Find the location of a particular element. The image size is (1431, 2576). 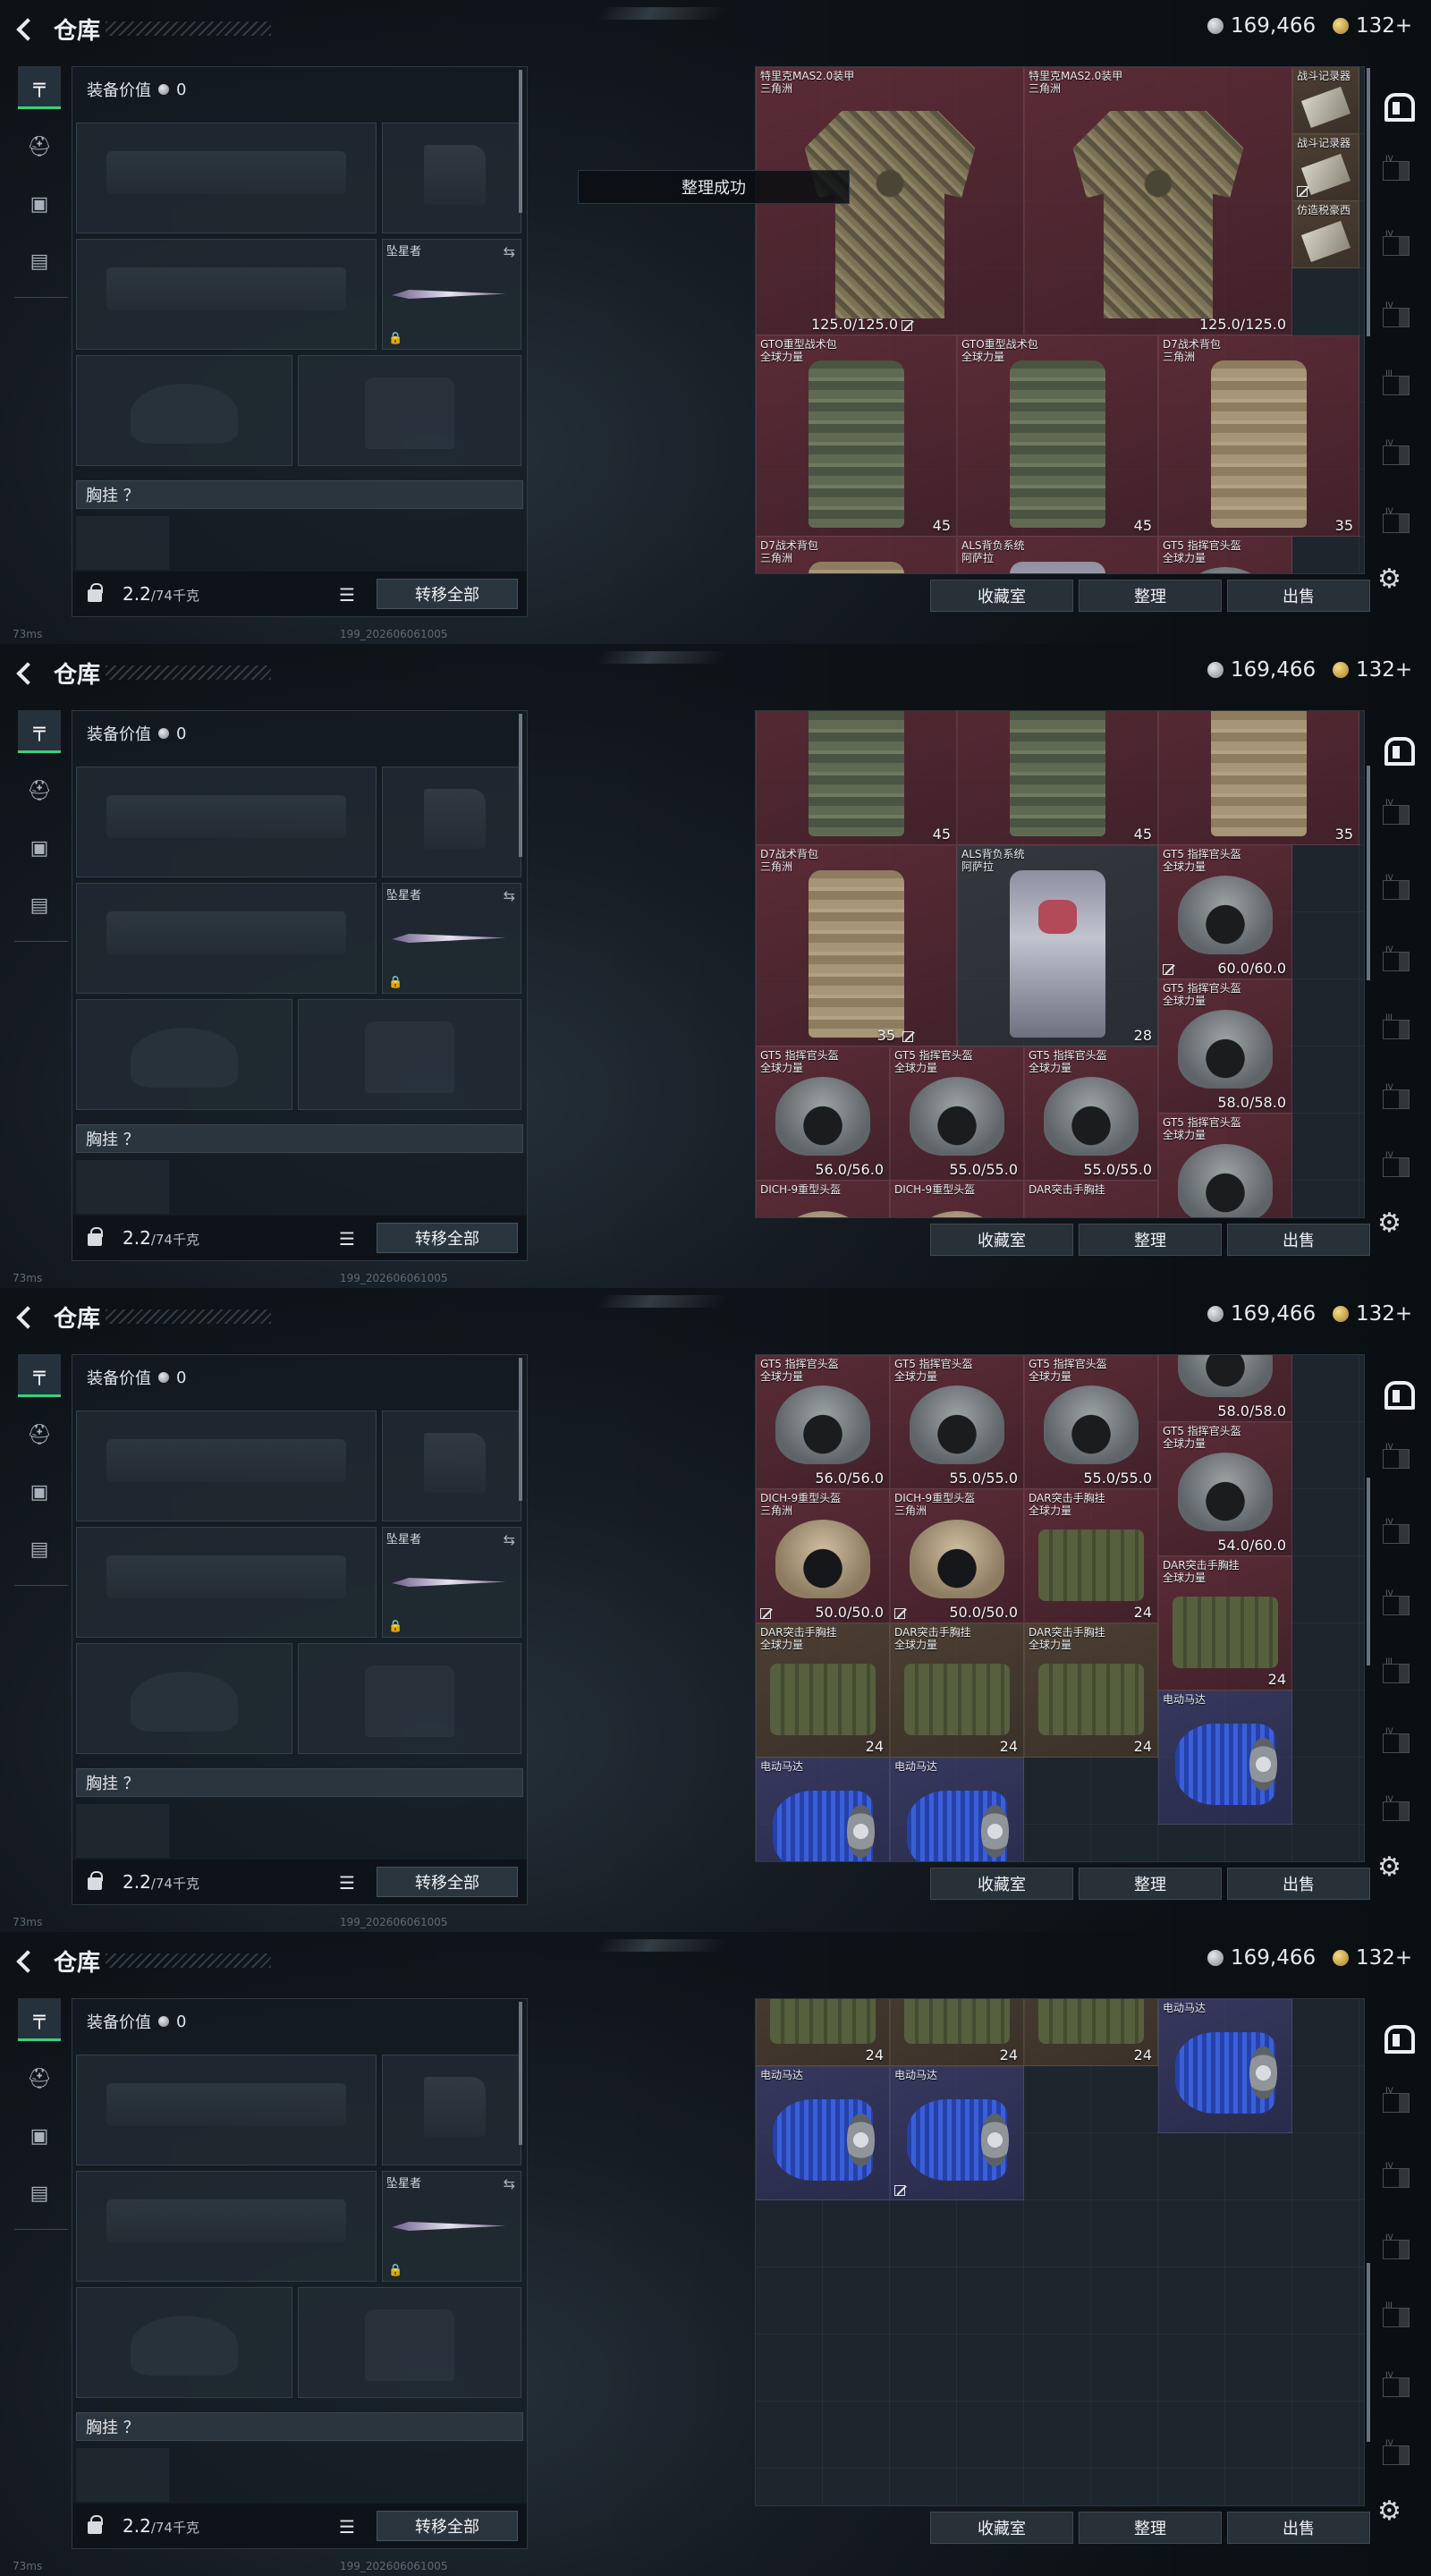

settings-gear-icon: ⚙ is located at coordinates (1389, 1867).